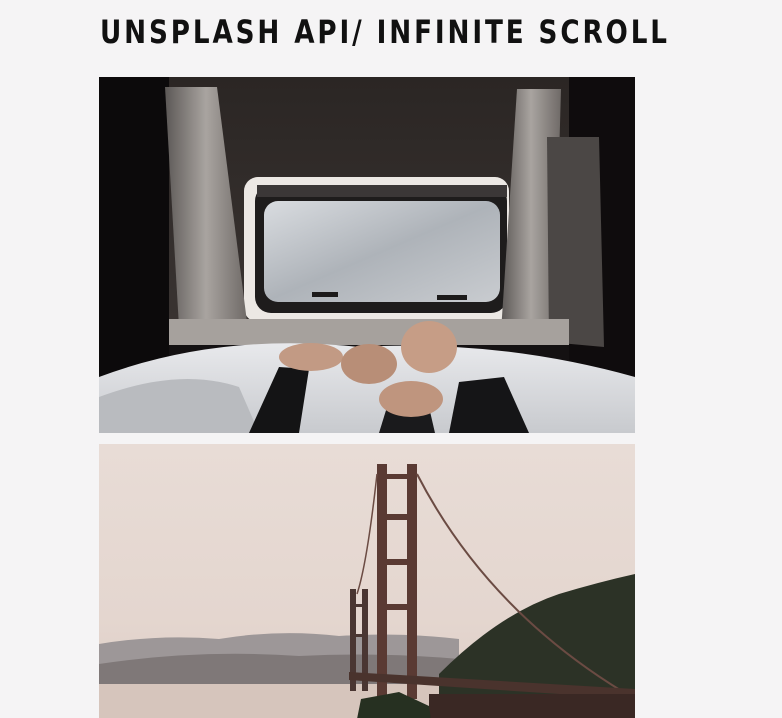  Describe the element at coordinates (385, 32) in the screenshot. I see `page-title: UNSPLASH API/ INFINITE SCROLL` at that location.